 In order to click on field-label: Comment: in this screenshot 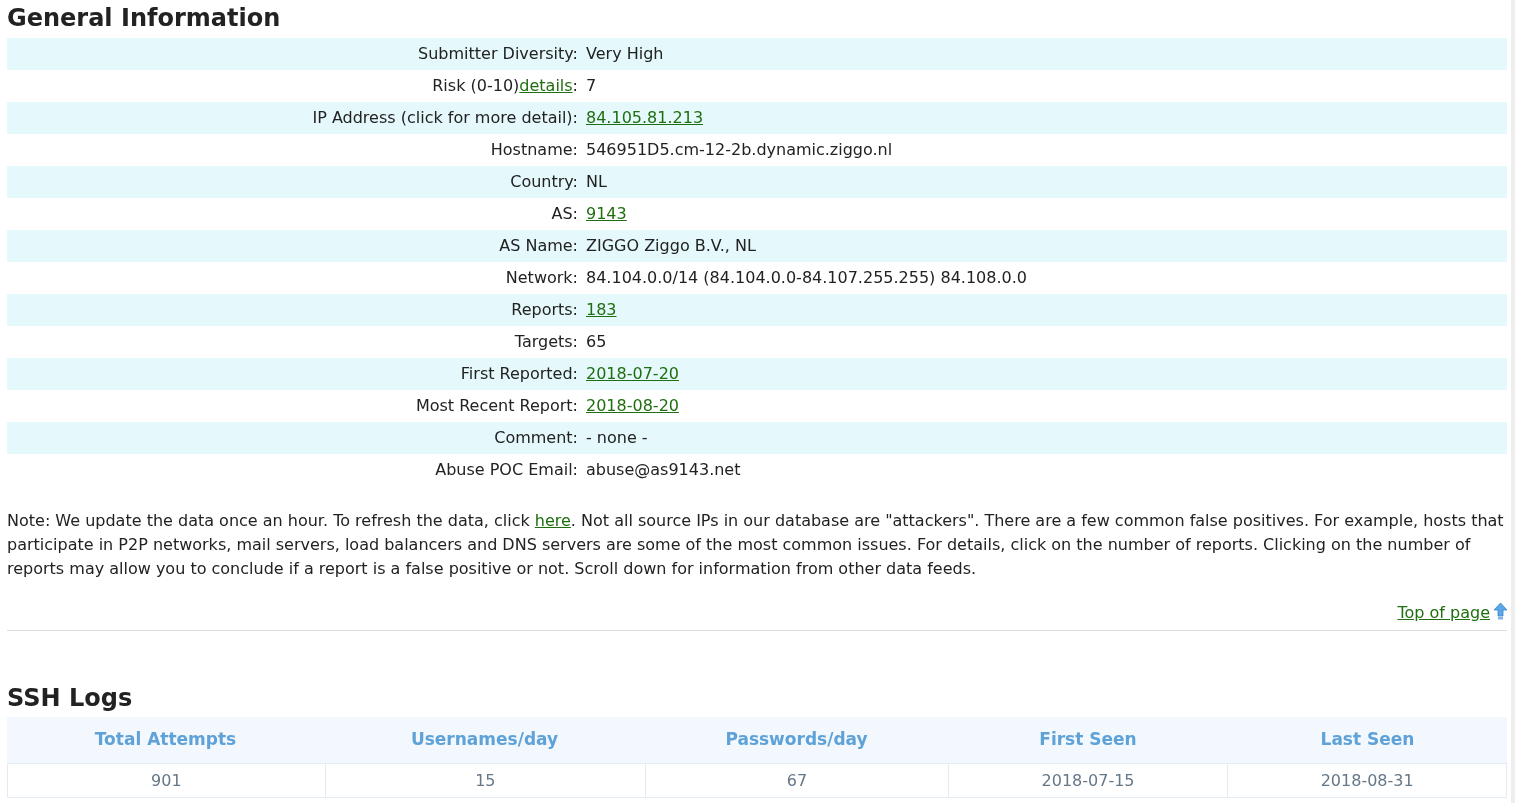, I will do `click(536, 438)`.